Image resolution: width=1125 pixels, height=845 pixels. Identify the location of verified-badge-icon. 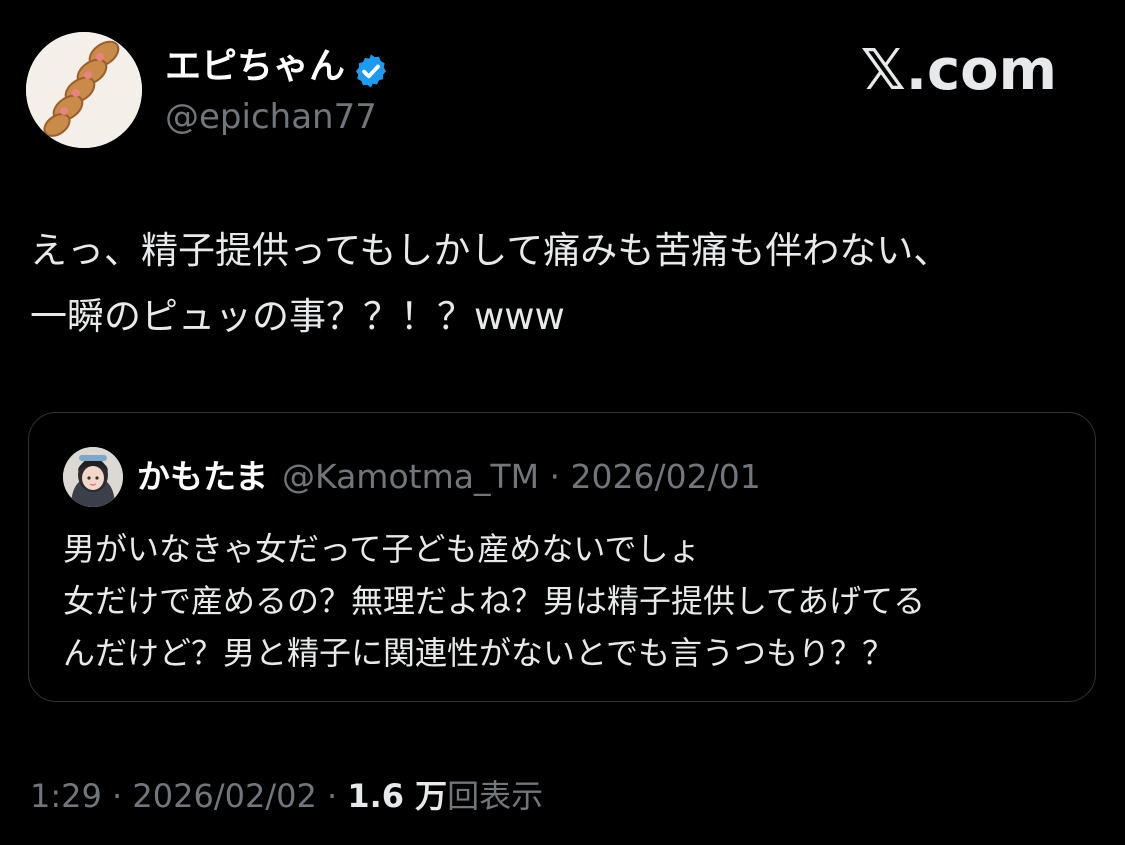
(371, 71).